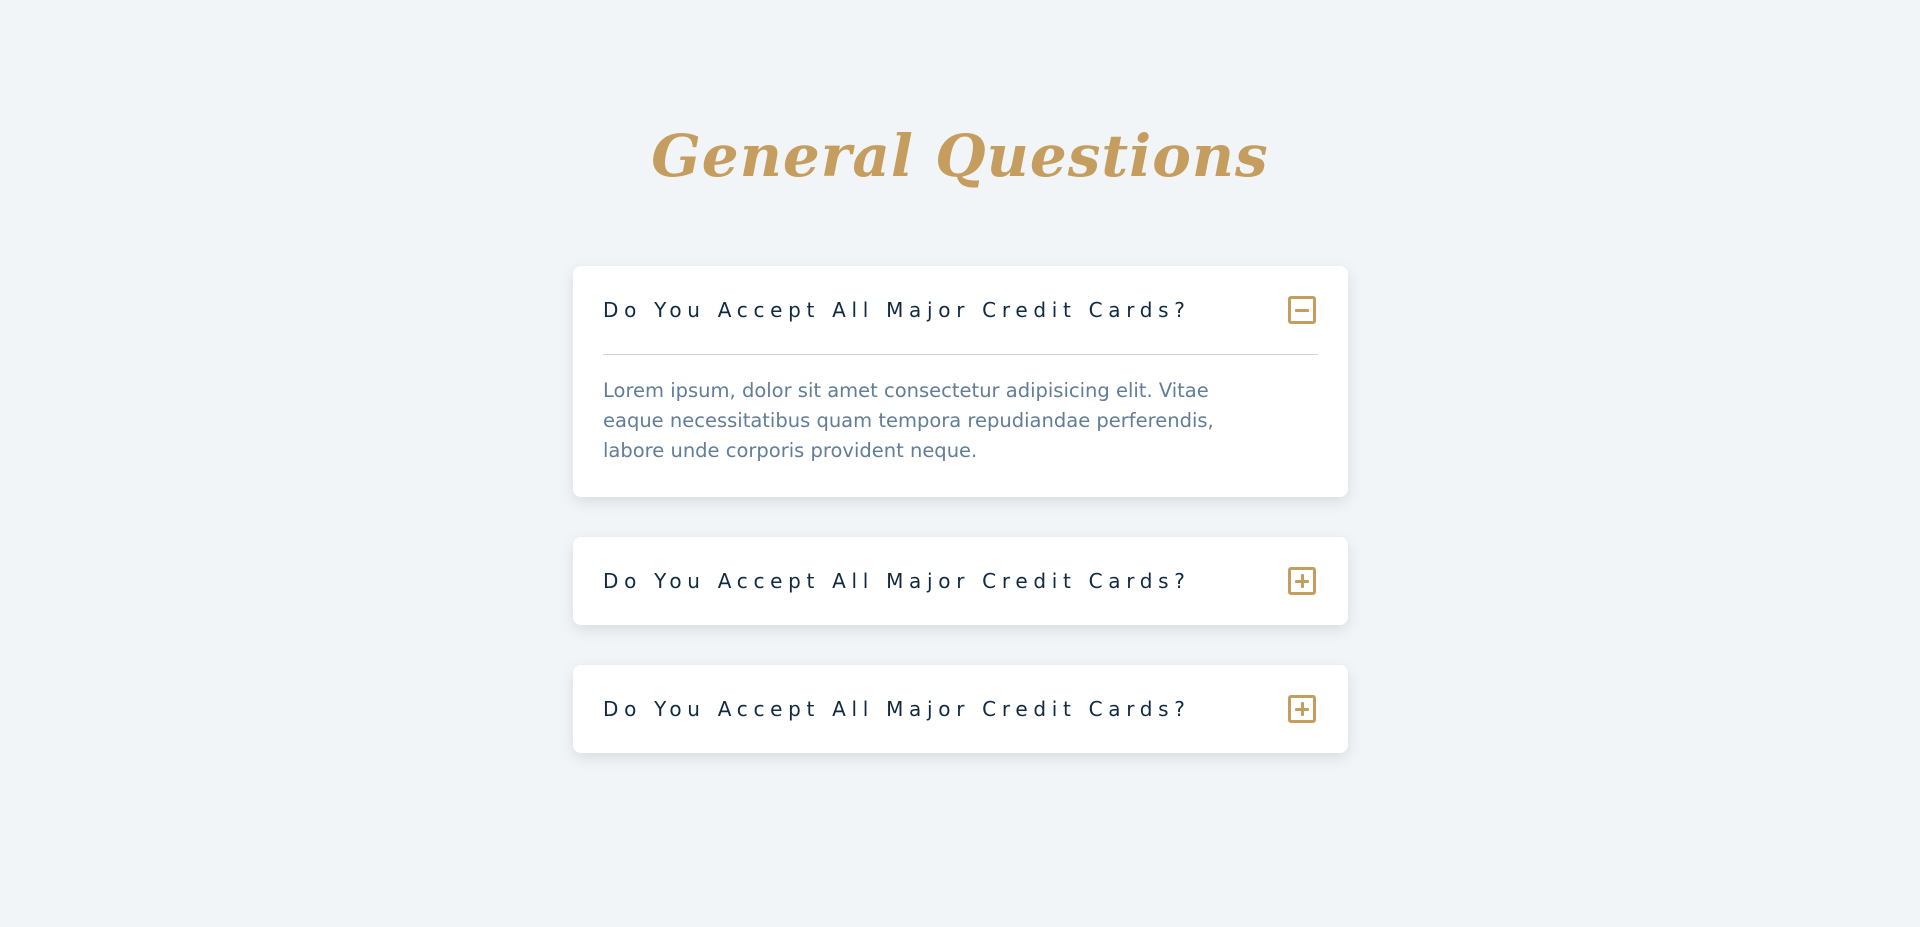 This screenshot has height=927, width=1920. What do you see at coordinates (960, 156) in the screenshot?
I see `page-title: General Questions` at bounding box center [960, 156].